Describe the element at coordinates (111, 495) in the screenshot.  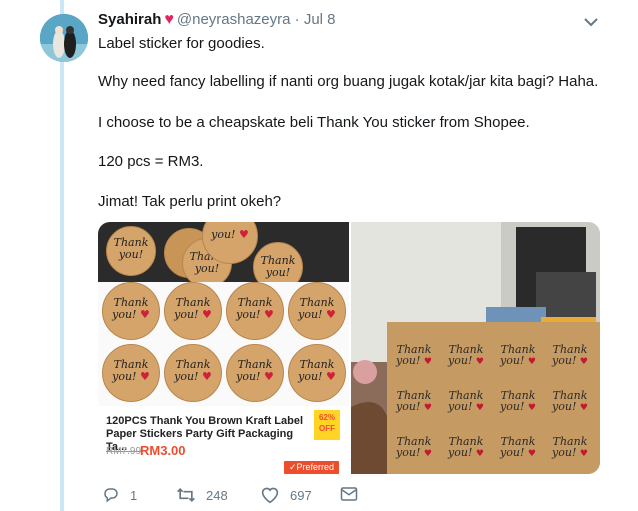
I see `reply-icon` at that location.